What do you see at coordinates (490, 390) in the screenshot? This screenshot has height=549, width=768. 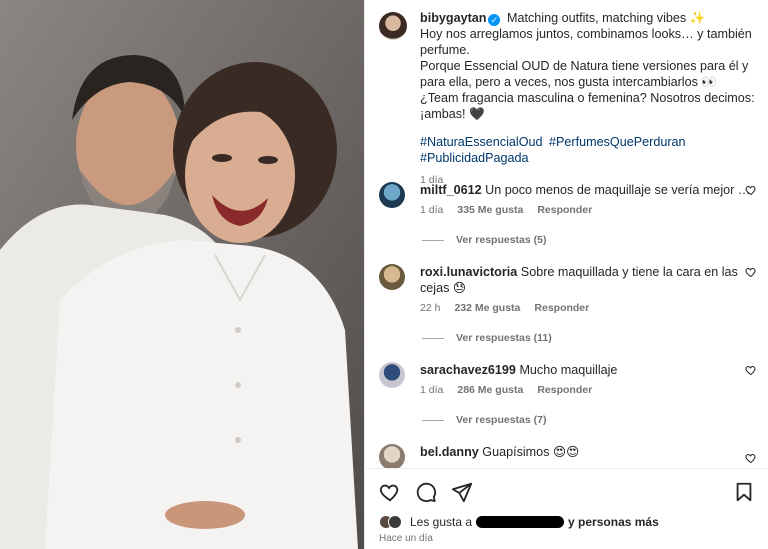 I see `comment-likes: 286 Me gusta` at bounding box center [490, 390].